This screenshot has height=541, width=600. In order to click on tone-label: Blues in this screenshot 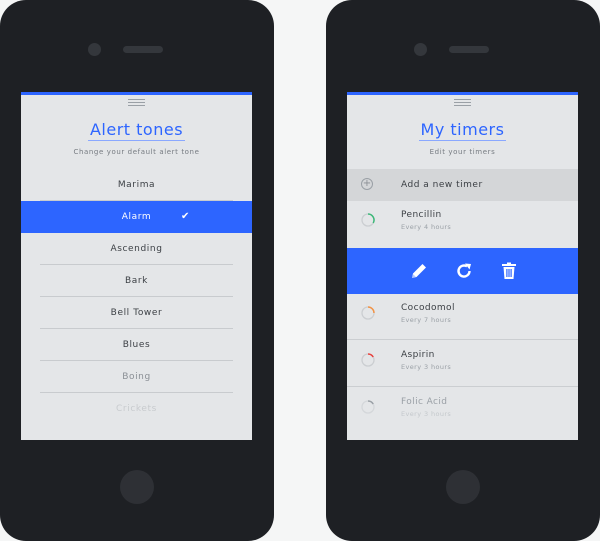, I will do `click(136, 345)`.